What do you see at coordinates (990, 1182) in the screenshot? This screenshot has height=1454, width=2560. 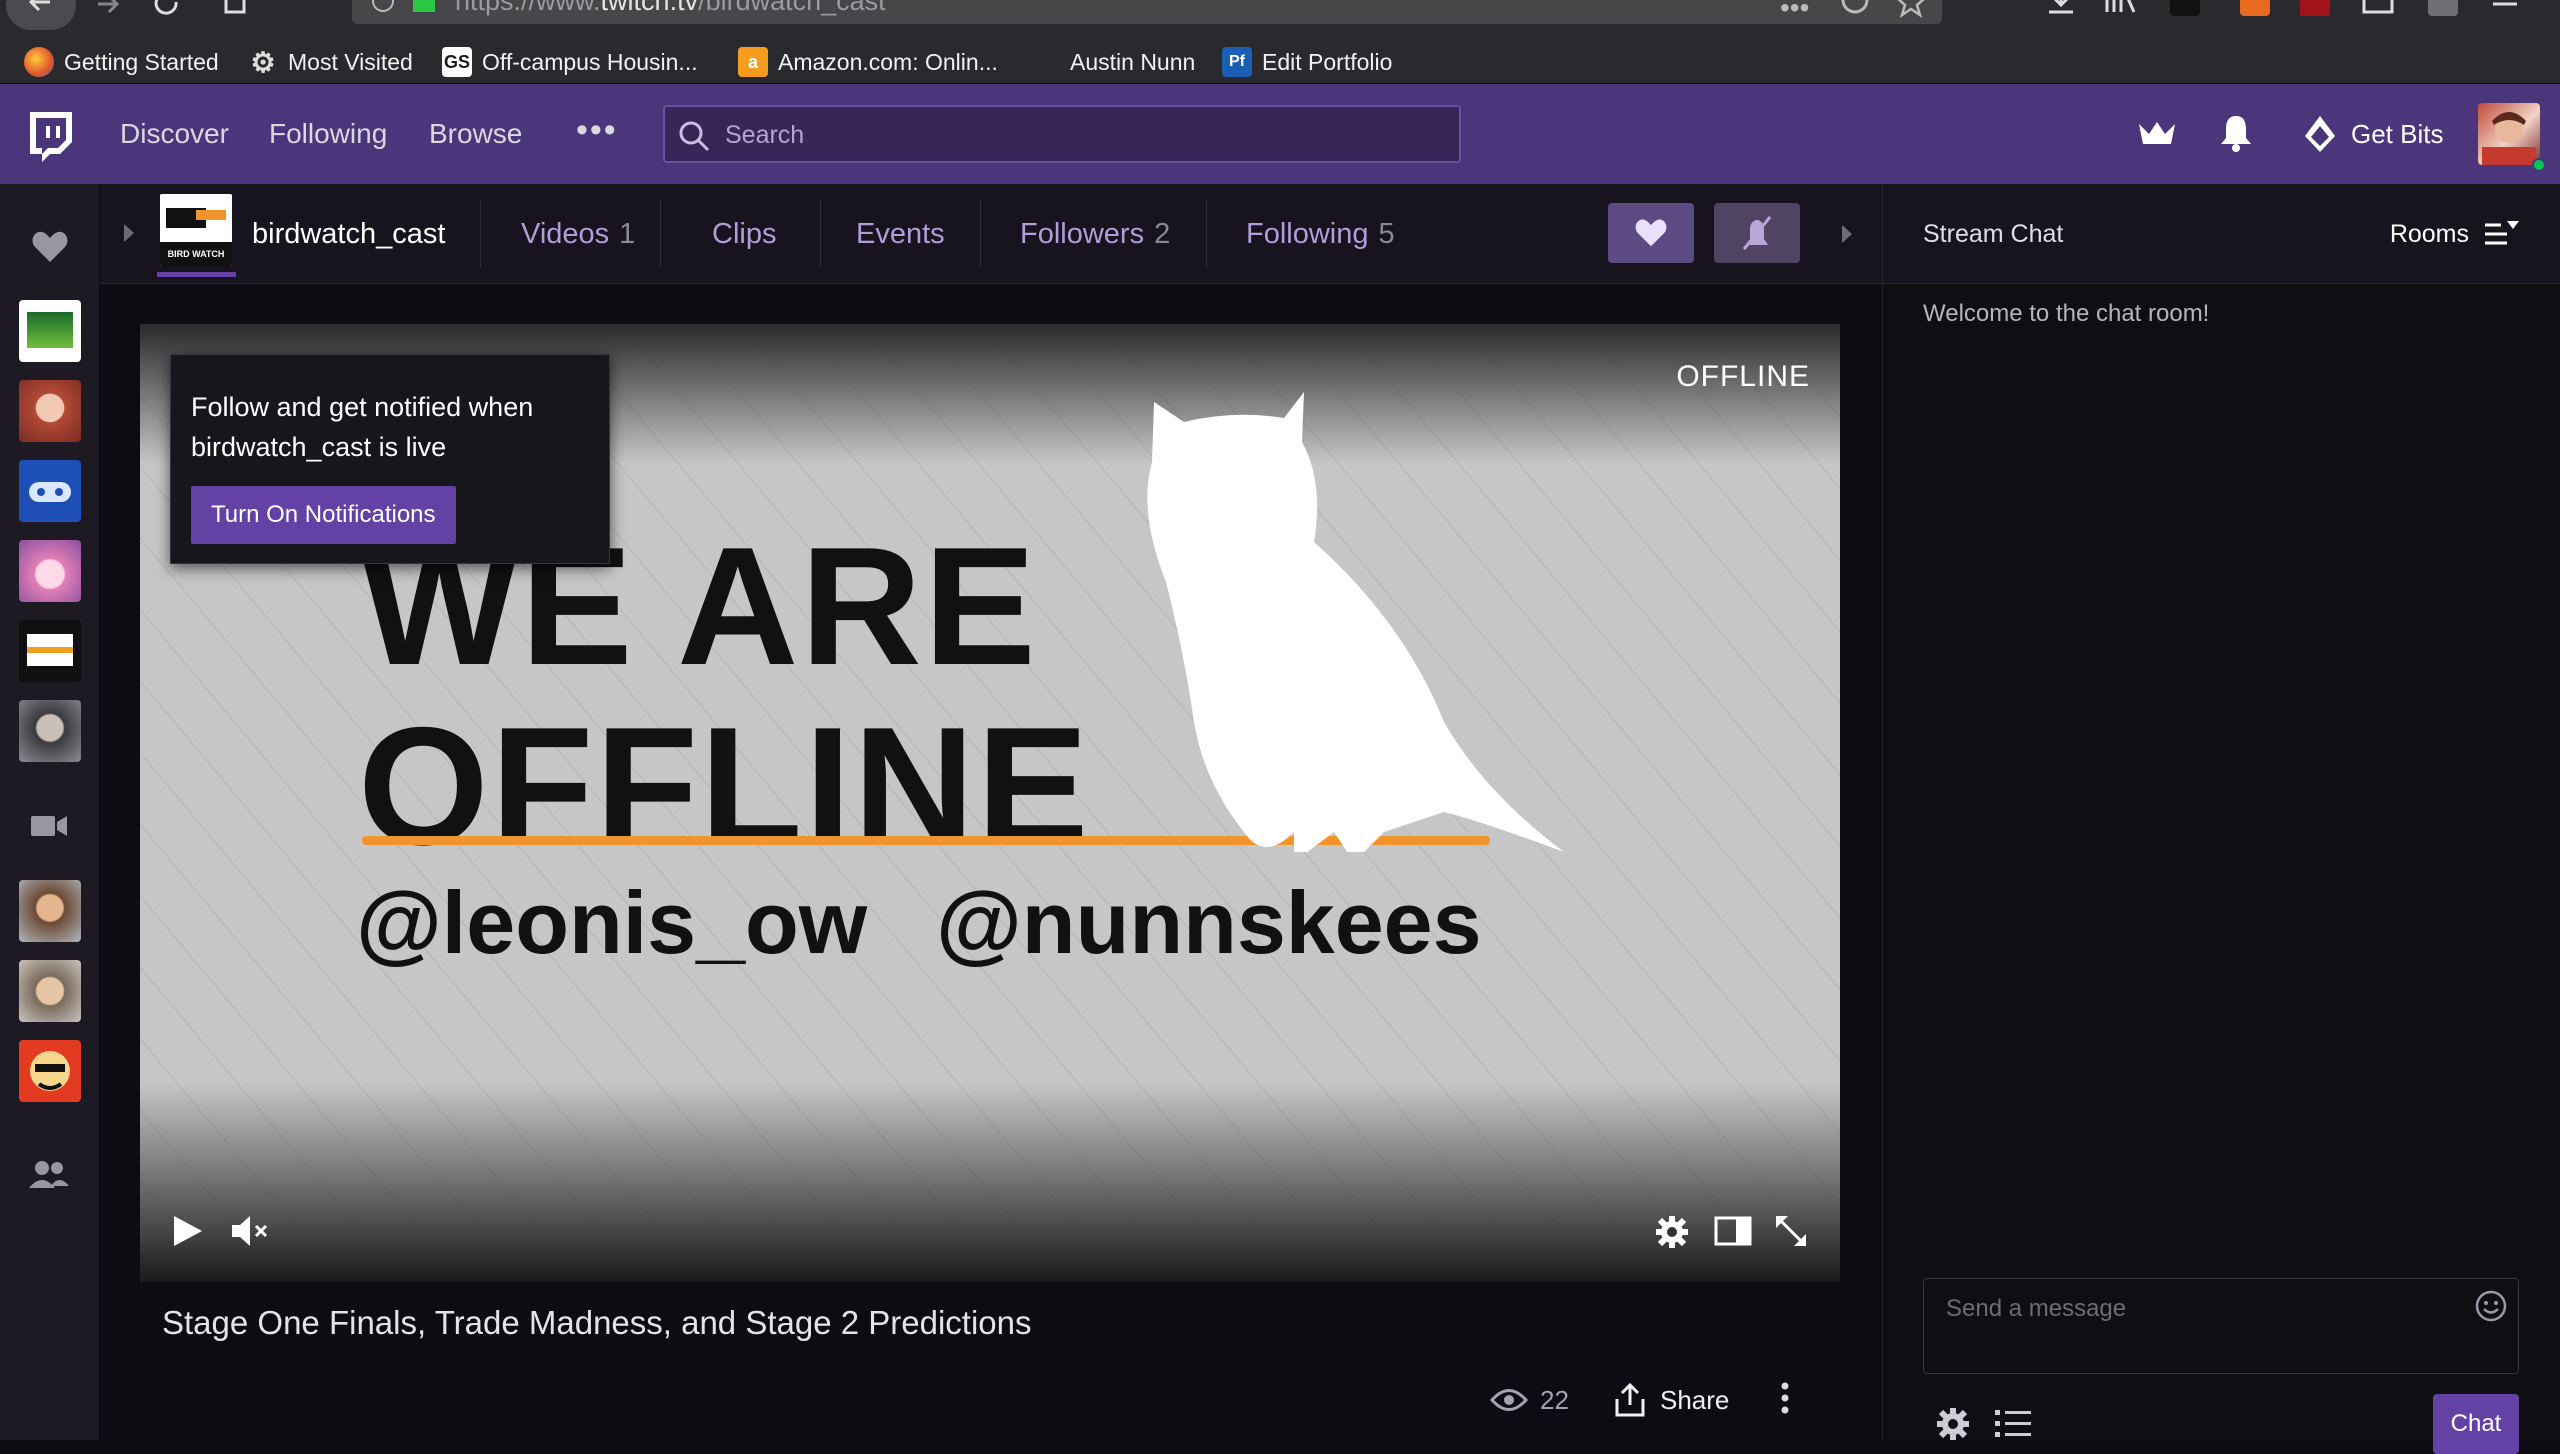 I see `player-bottom-shade` at bounding box center [990, 1182].